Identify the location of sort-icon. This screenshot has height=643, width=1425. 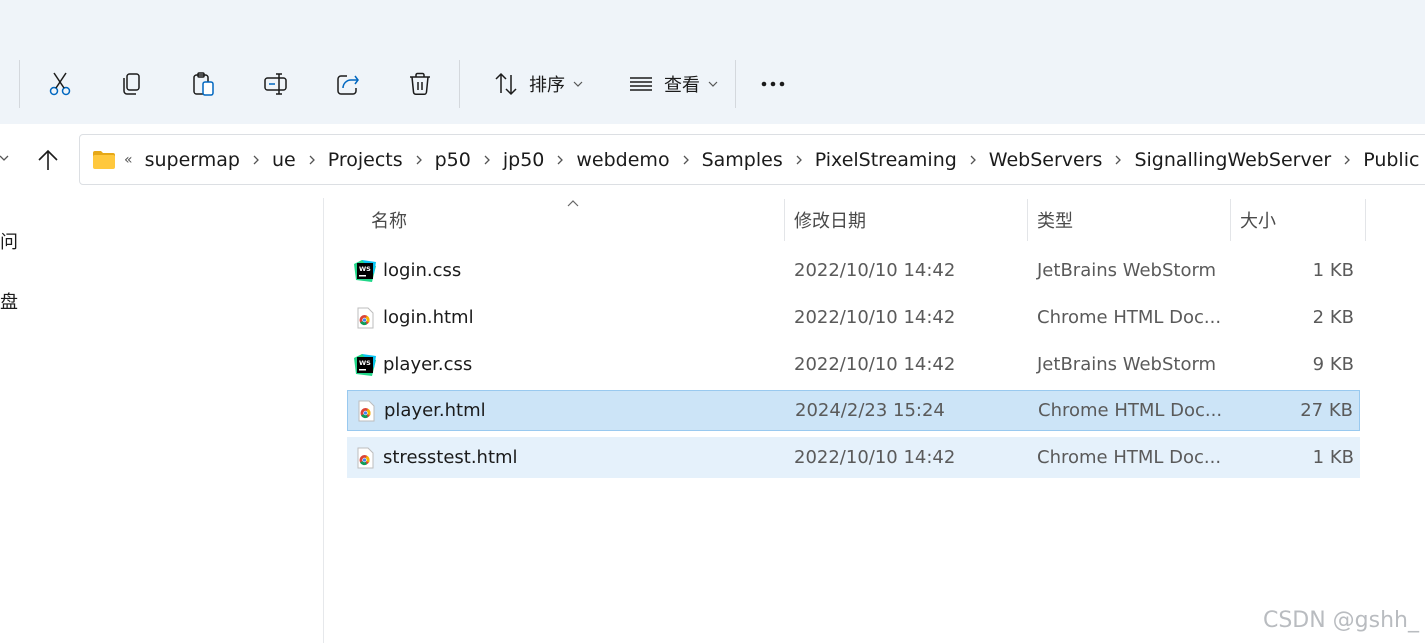
(506, 84).